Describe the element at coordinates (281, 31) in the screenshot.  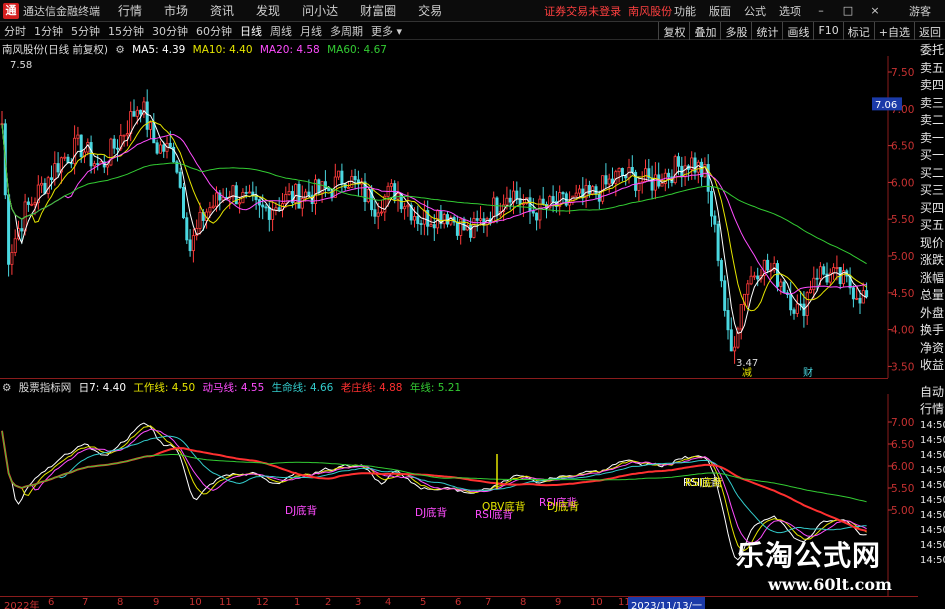
I see `period-weekly: 周线` at that location.